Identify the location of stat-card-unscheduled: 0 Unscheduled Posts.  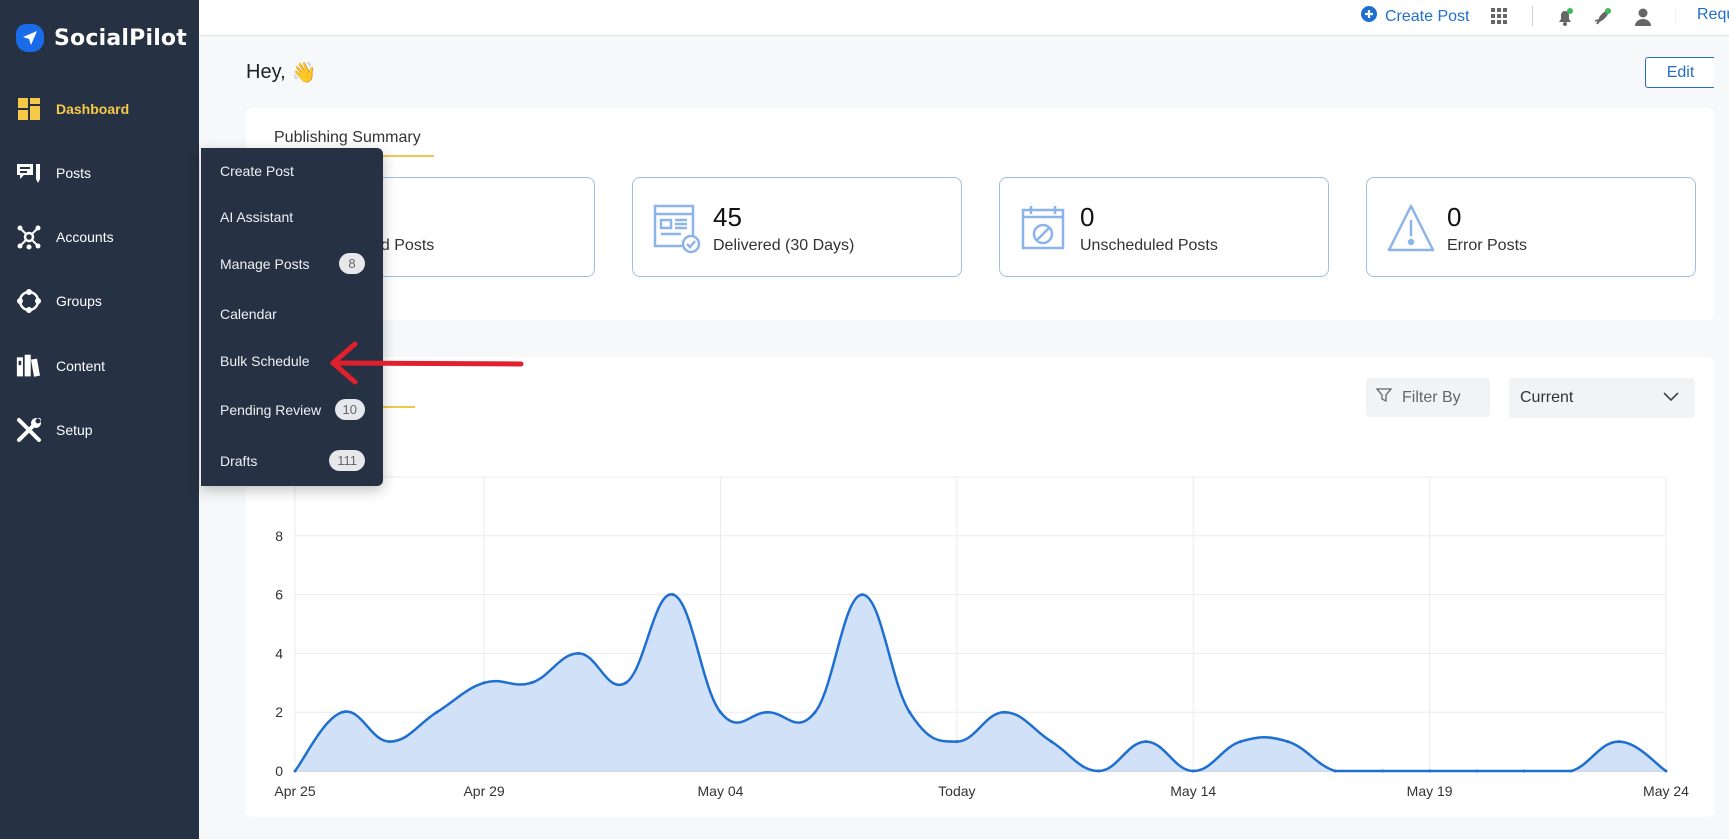
(1164, 227).